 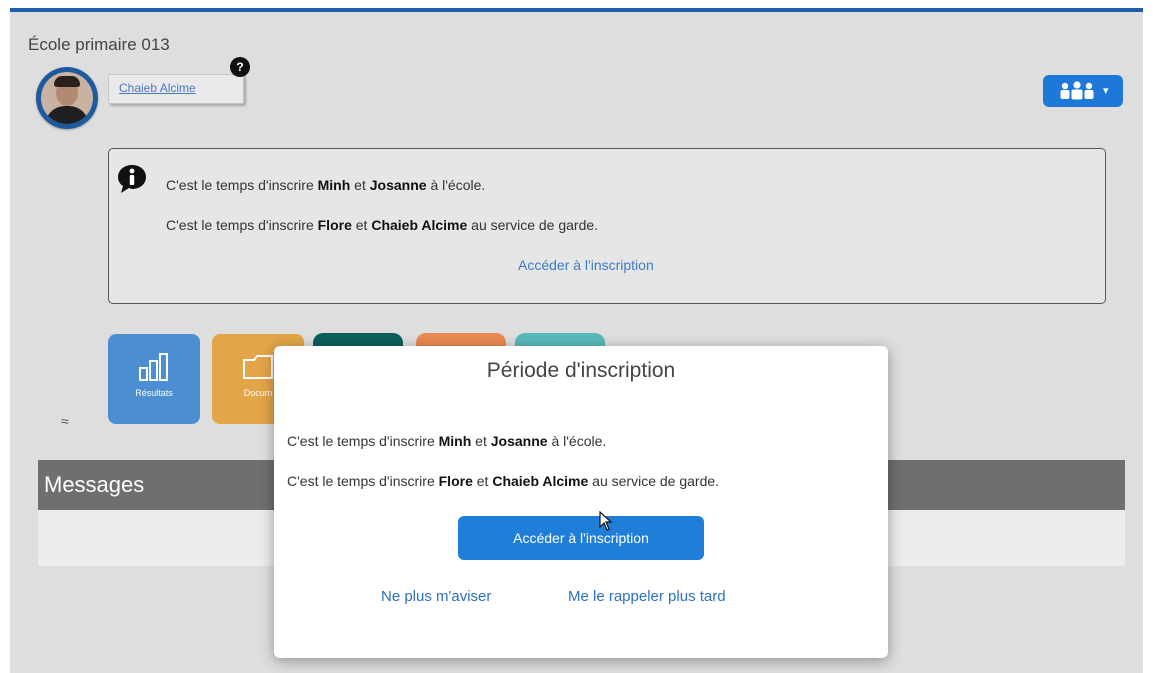 What do you see at coordinates (581, 370) in the screenshot?
I see `modal-title: Période d'inscription` at bounding box center [581, 370].